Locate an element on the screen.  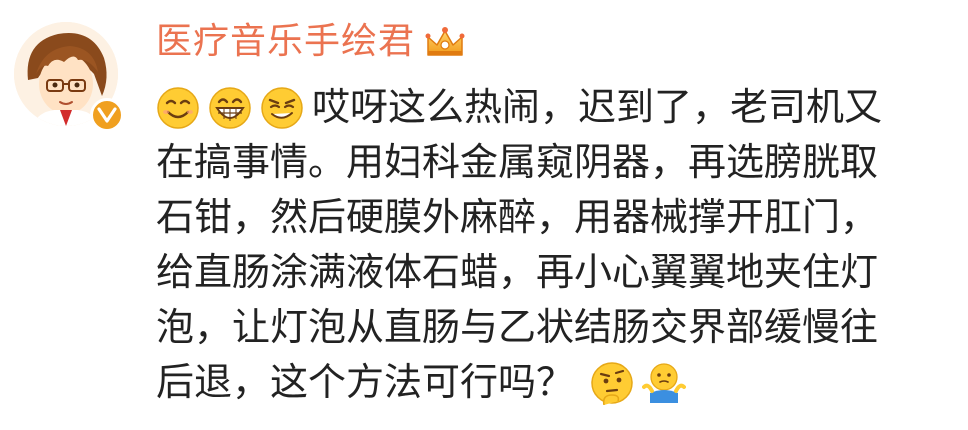
comment-line-text: 哎呀这么热闹，迟到了，老司机又 is located at coordinates (597, 107).